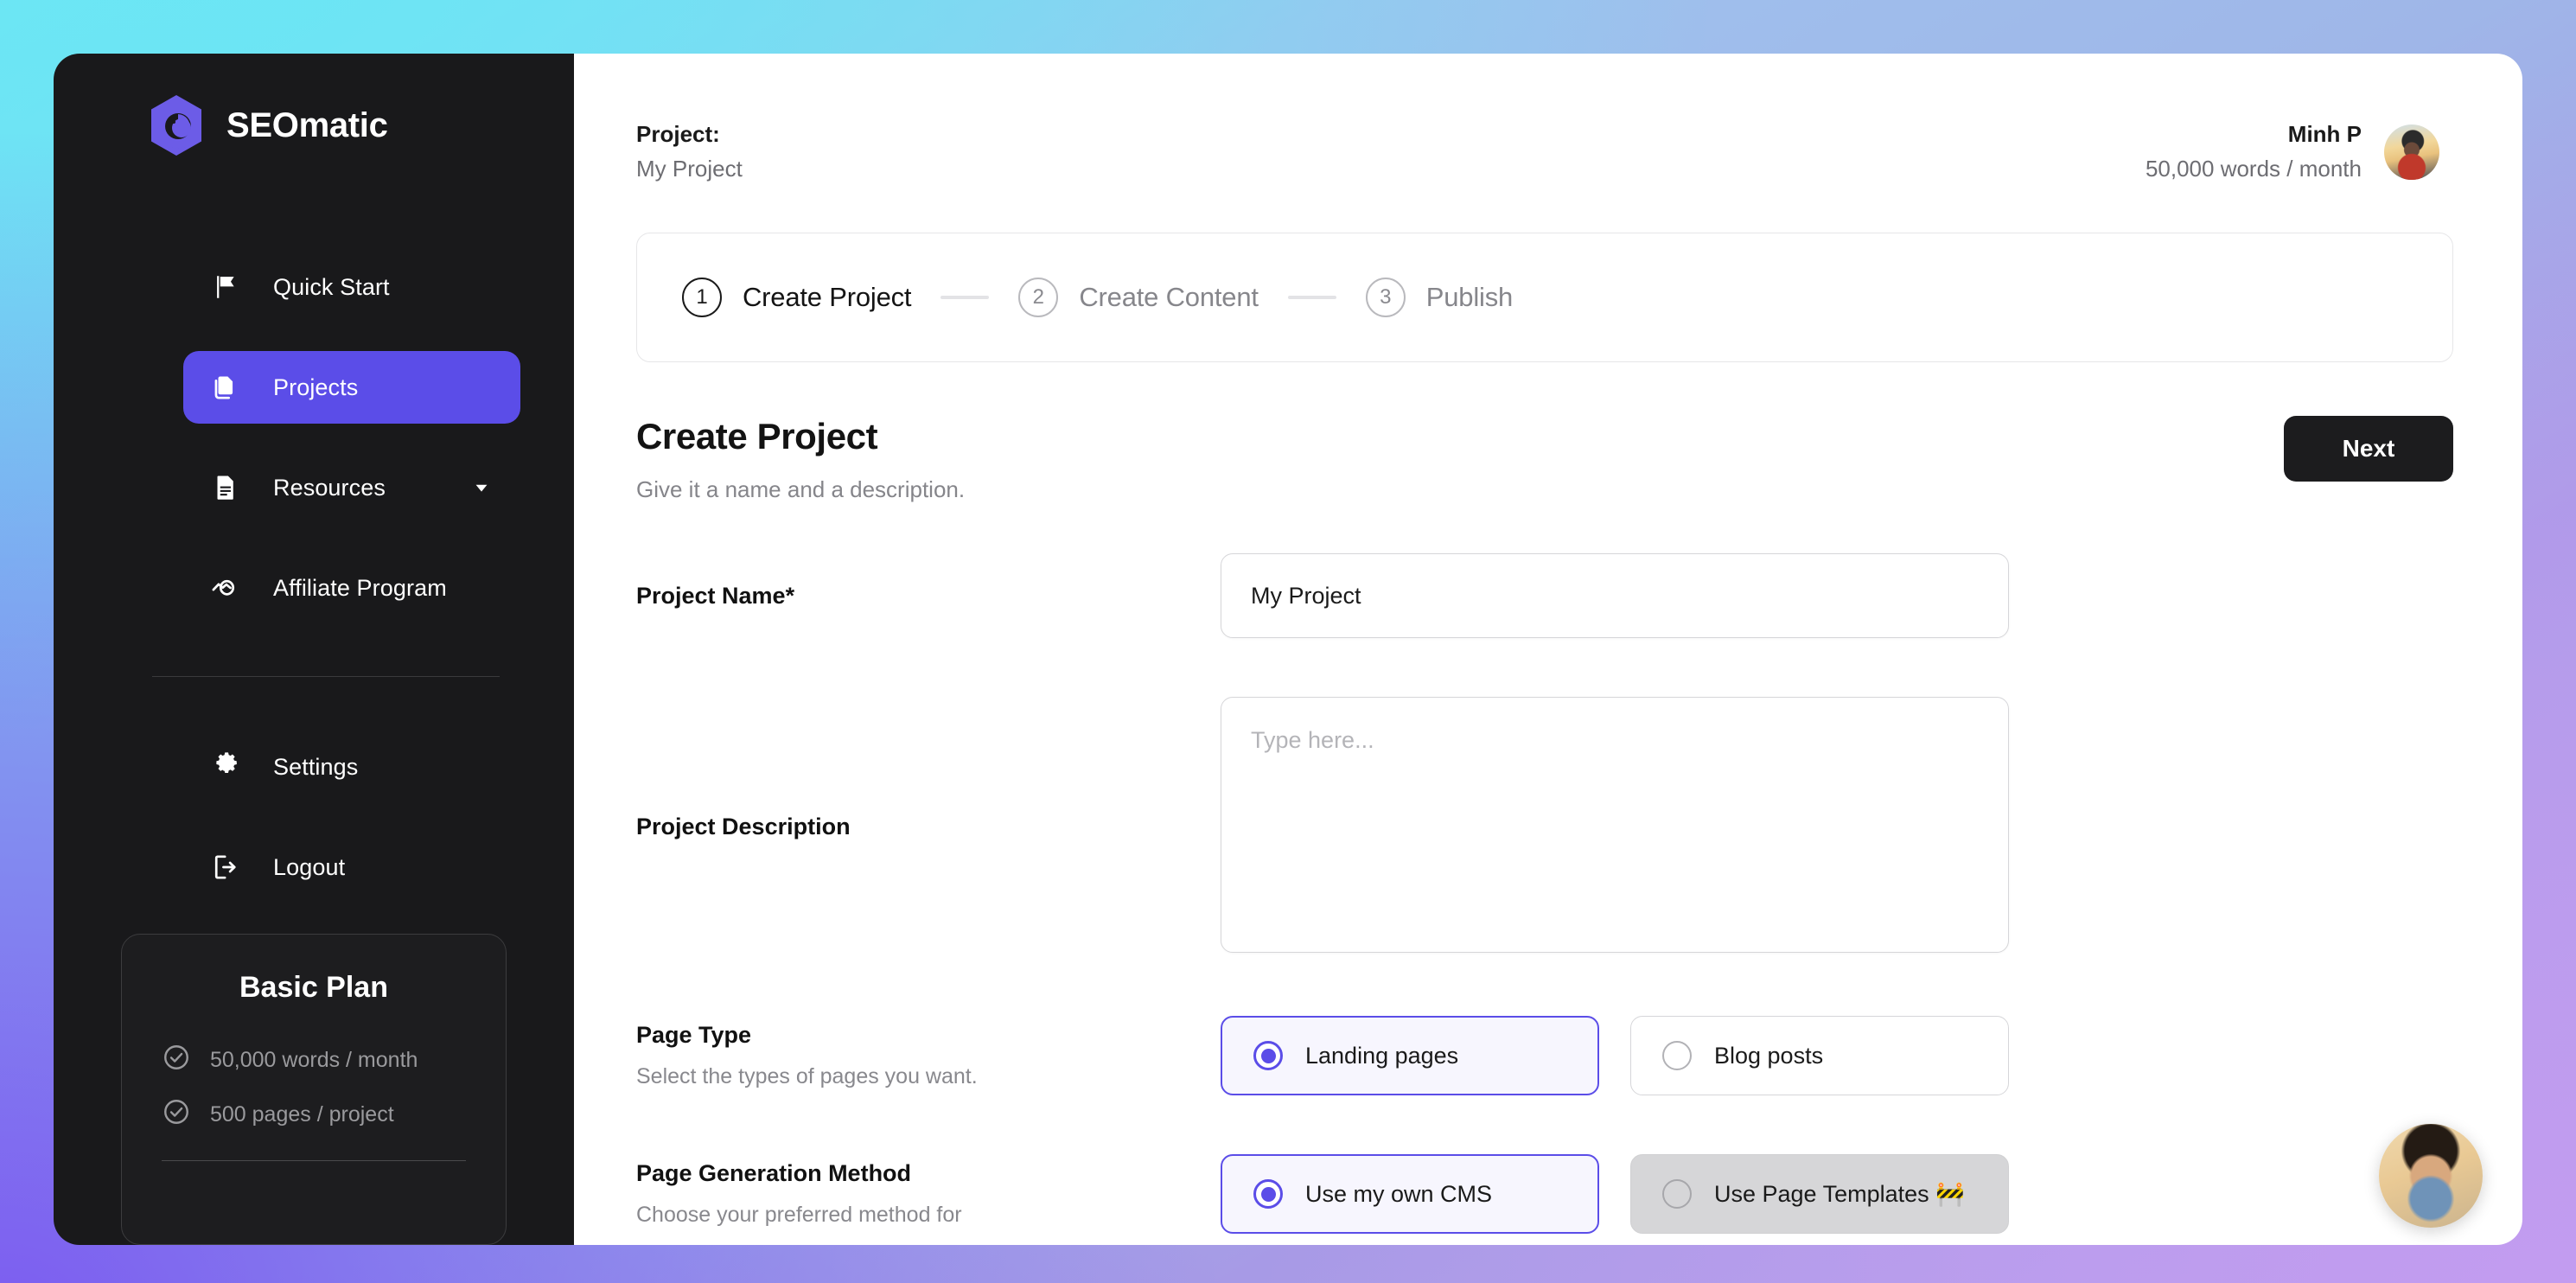  I want to click on copy-documents-icon, so click(225, 387).